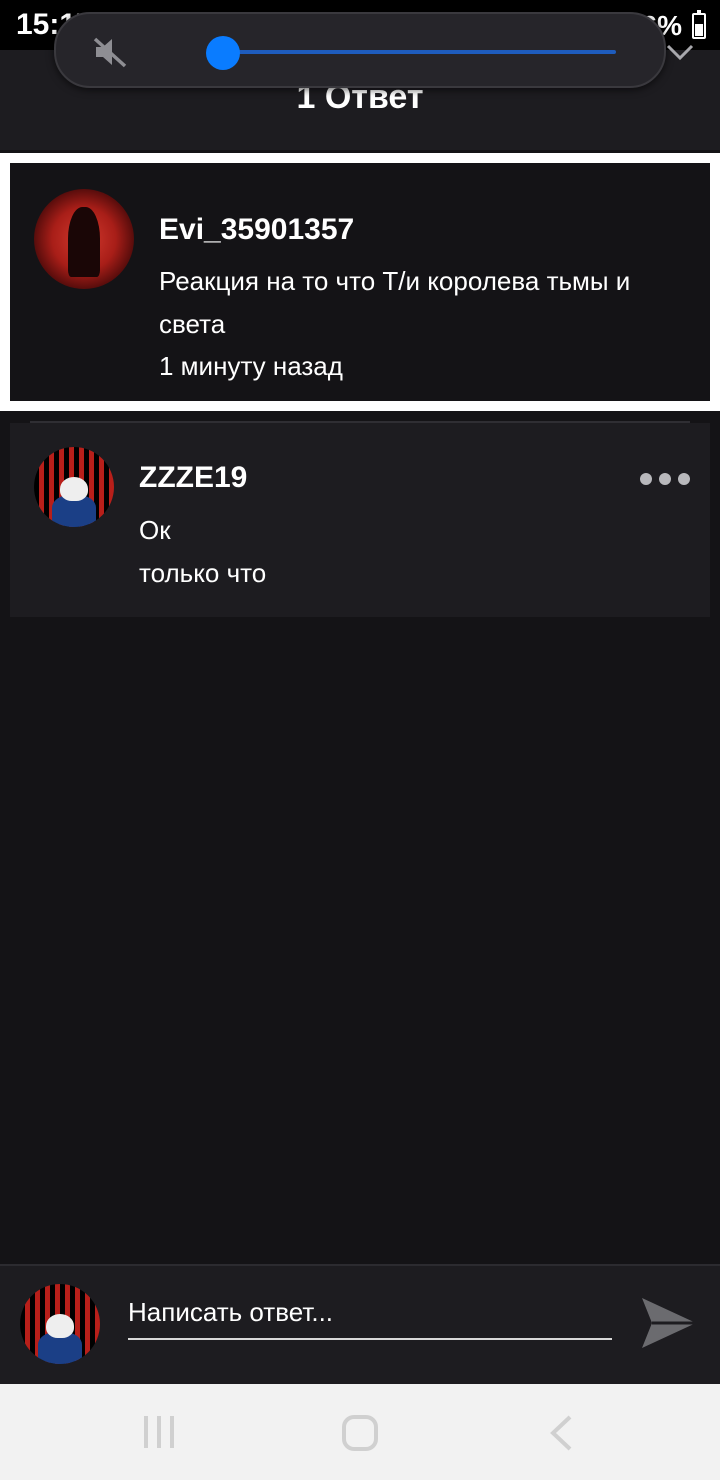 The width and height of the screenshot is (720, 1480). Describe the element at coordinates (360, 520) in the screenshot. I see `reply-item: ZZZE19 Ок только что` at that location.